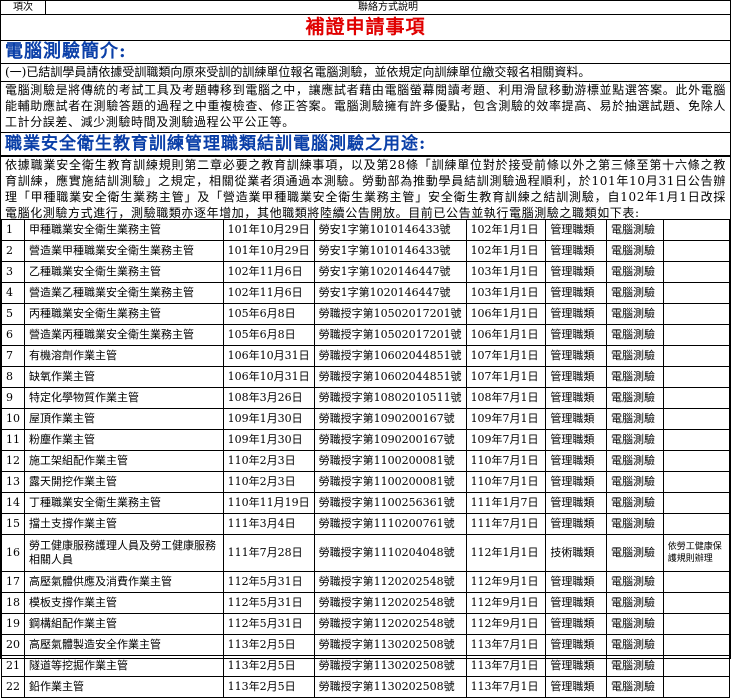  What do you see at coordinates (268, 553) in the screenshot?
I see `announce-date-cell: 111年7月28日` at bounding box center [268, 553].